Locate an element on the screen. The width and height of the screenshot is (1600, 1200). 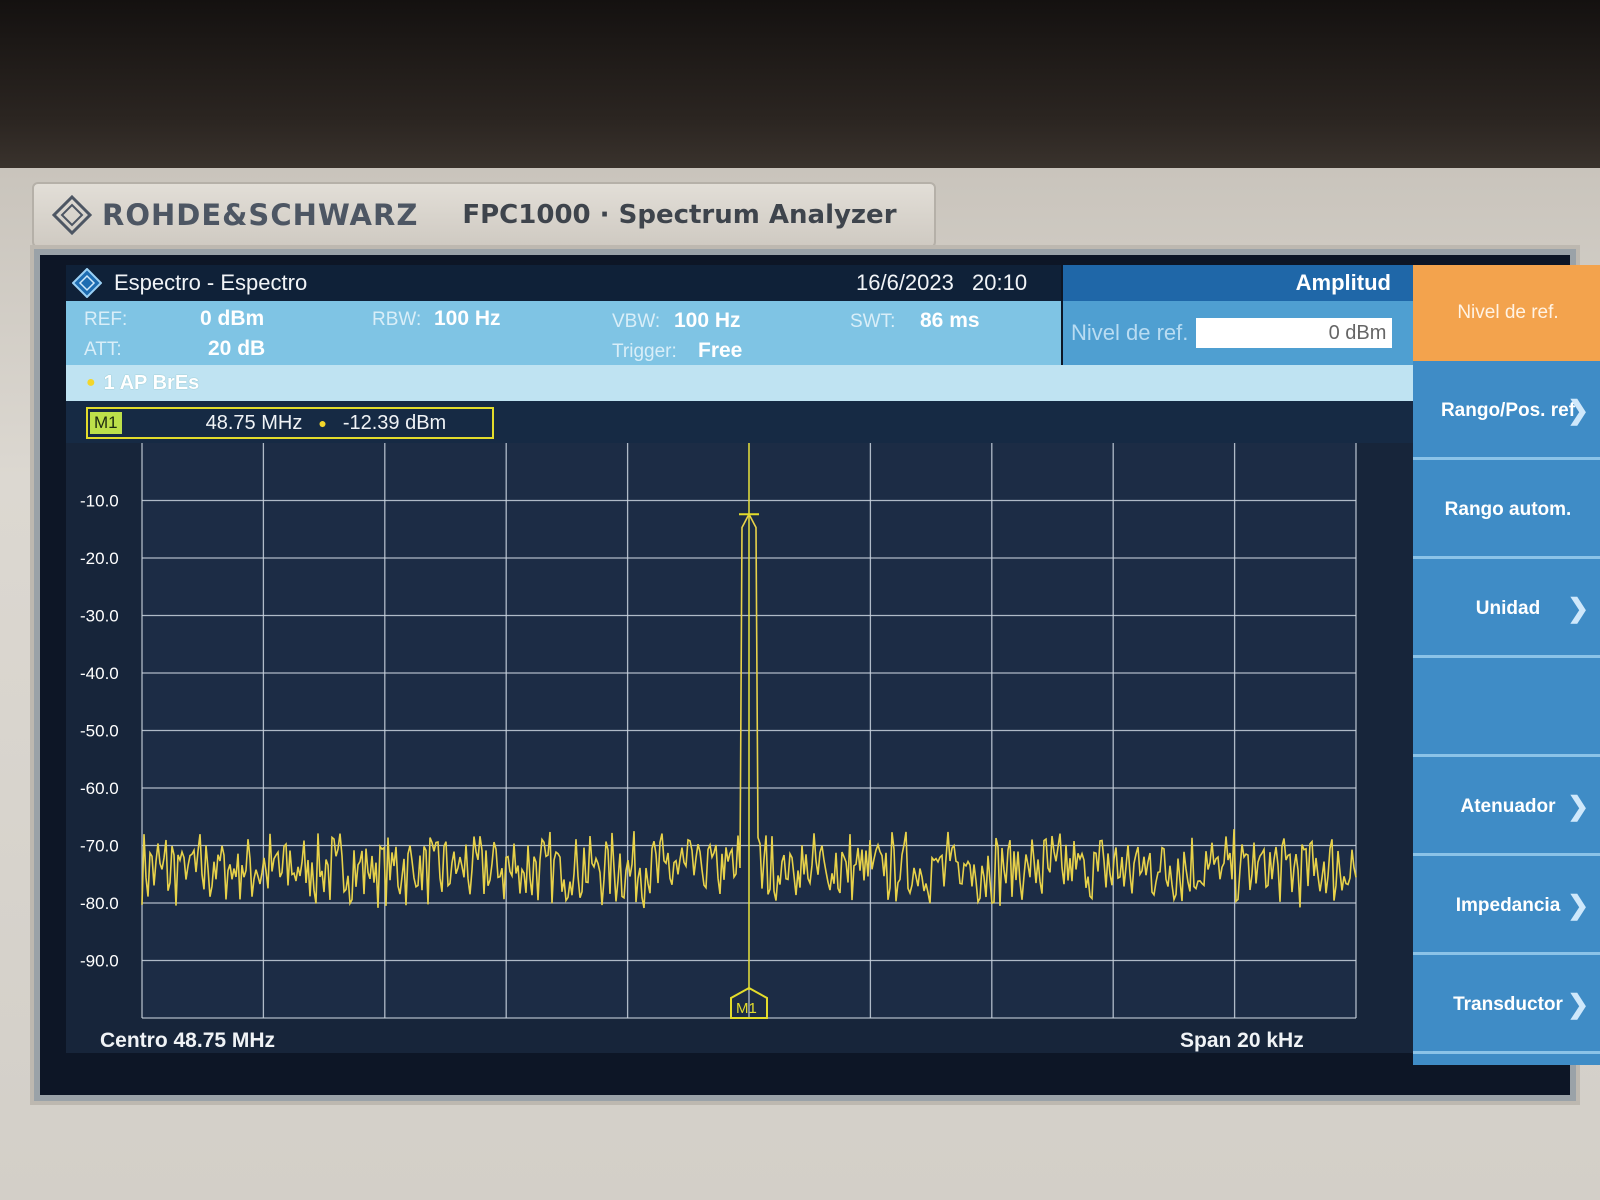
softkey-transductor: Transductor ❯ is located at coordinates (1506, 1006).